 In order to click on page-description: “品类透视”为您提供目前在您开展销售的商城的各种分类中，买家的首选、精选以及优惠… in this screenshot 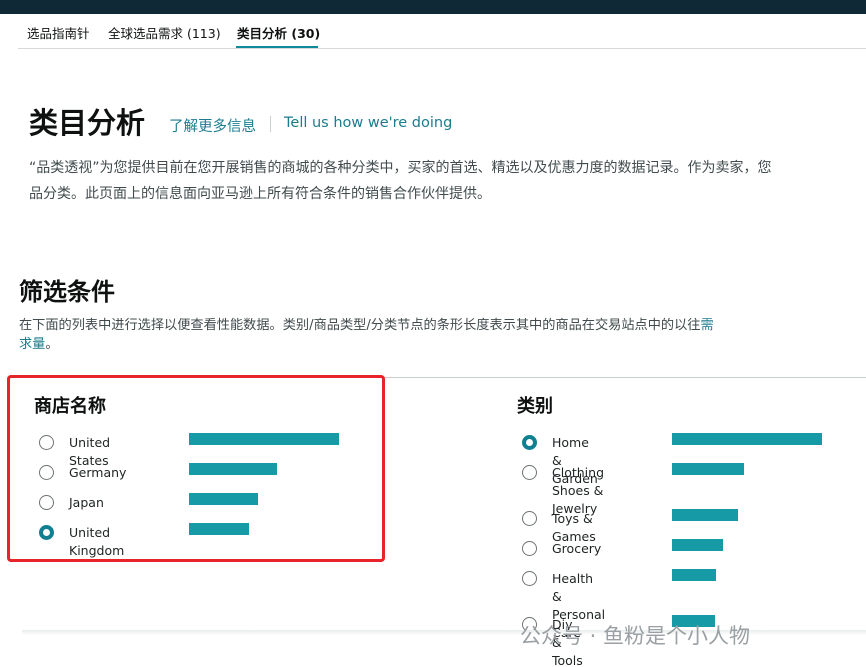, I will do `click(447, 181)`.